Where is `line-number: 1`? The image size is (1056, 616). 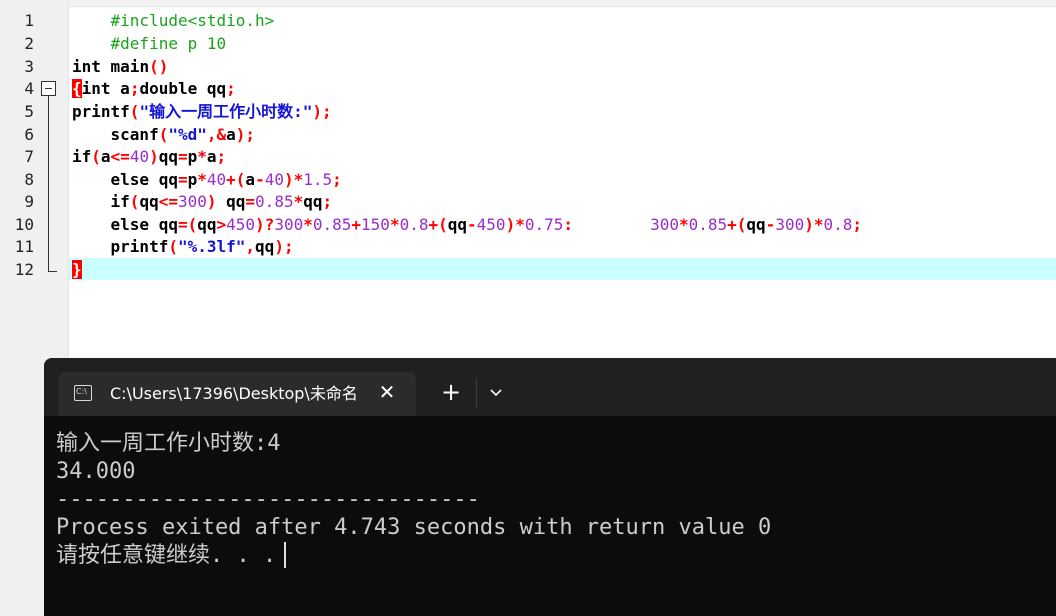
line-number: 1 is located at coordinates (29, 20).